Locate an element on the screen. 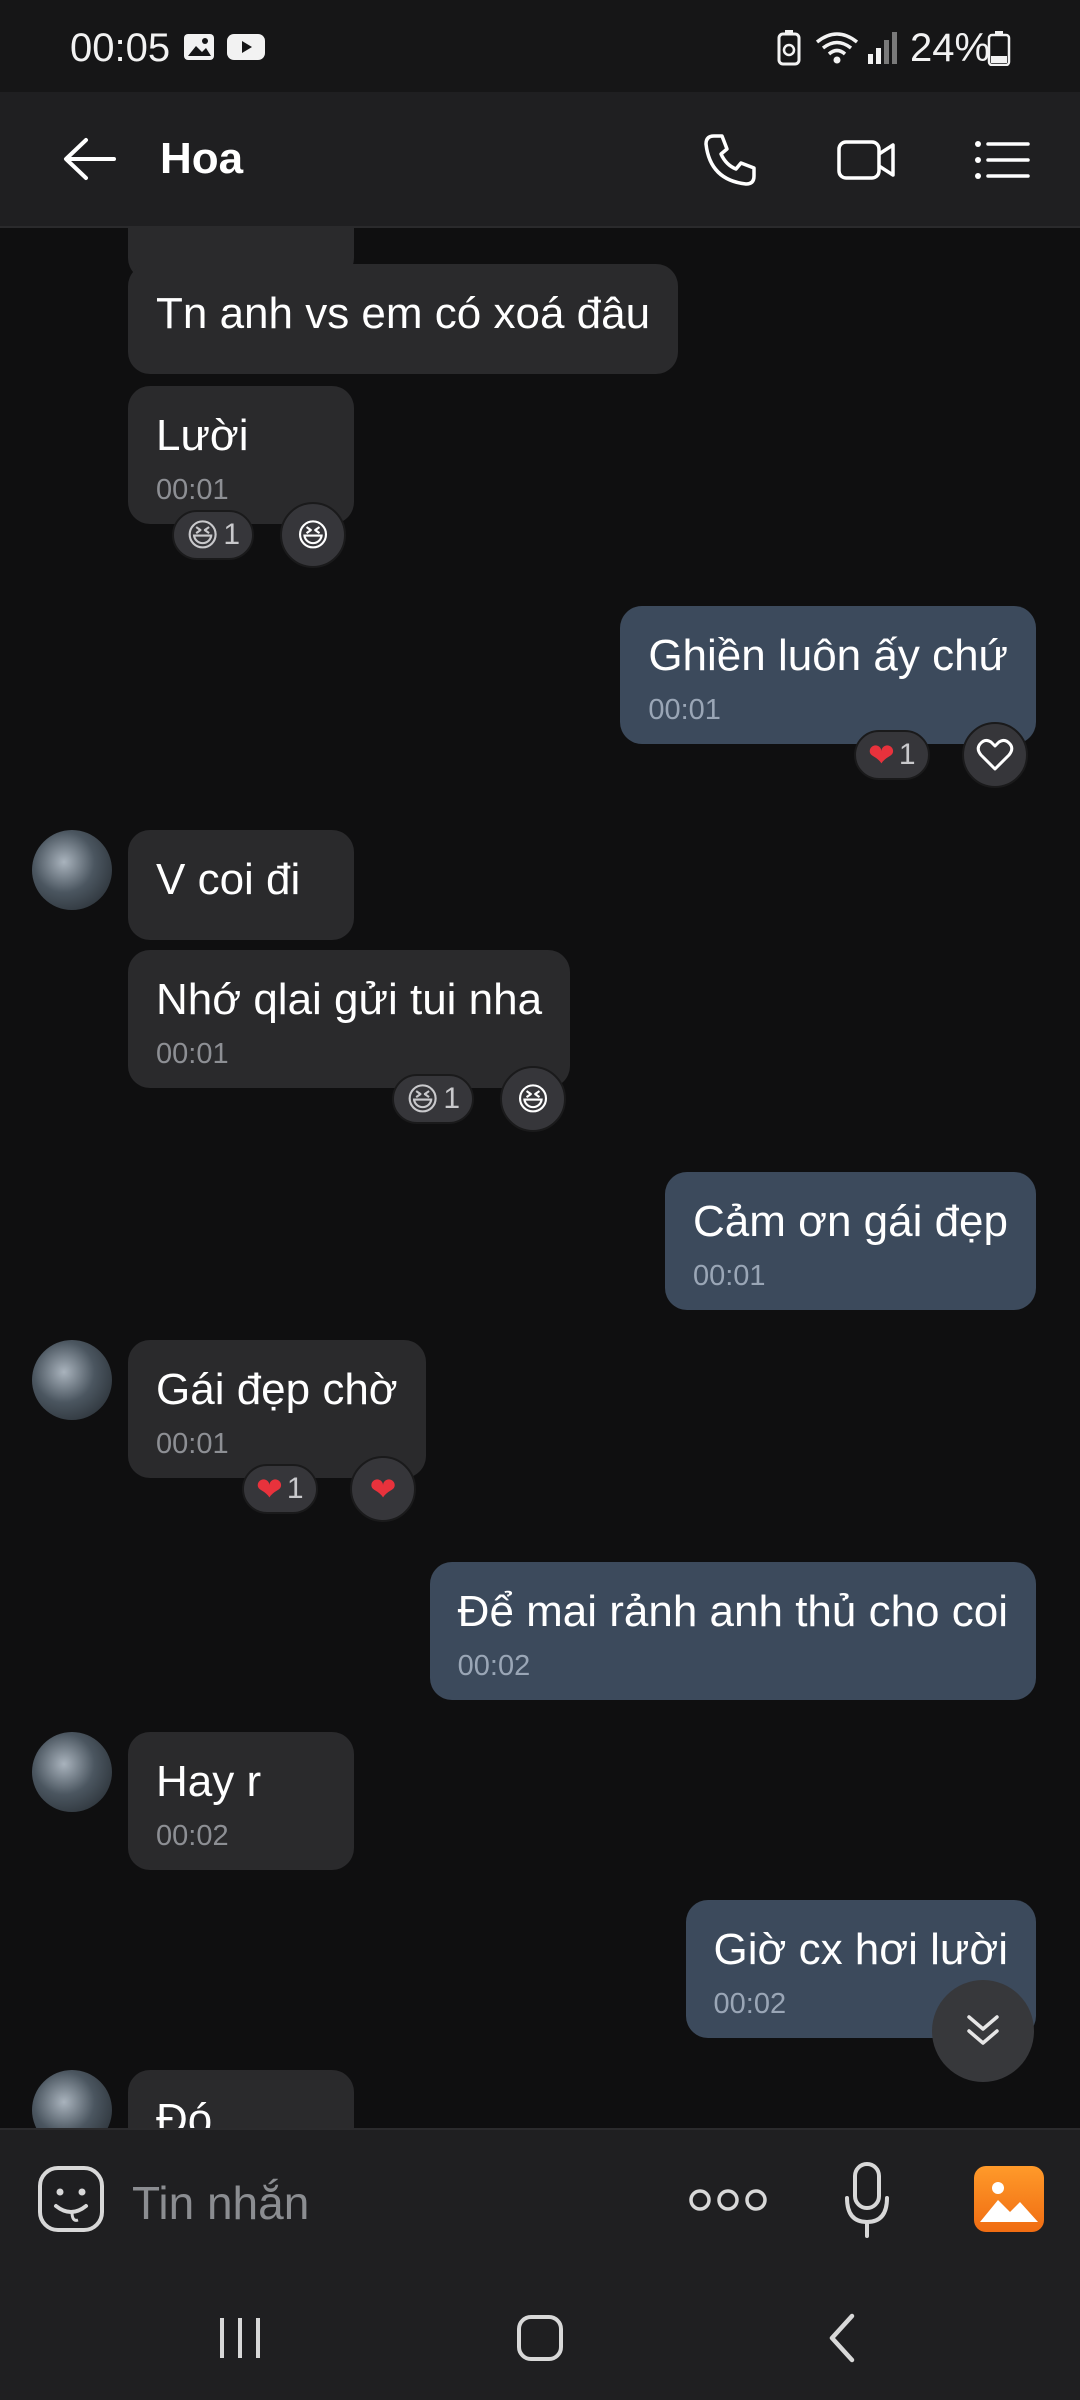  gallery-button is located at coordinates (1009, 2199).